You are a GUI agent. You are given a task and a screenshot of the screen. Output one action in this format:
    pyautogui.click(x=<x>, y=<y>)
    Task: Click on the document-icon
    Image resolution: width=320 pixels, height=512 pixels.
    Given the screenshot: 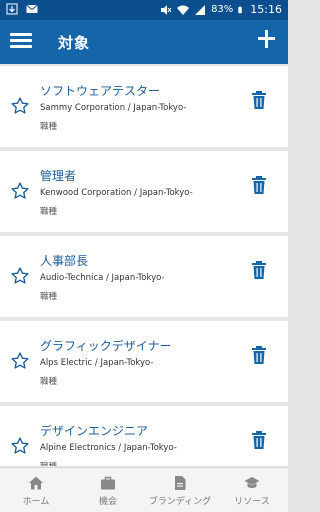 What is the action you would take?
    pyautogui.click(x=180, y=483)
    